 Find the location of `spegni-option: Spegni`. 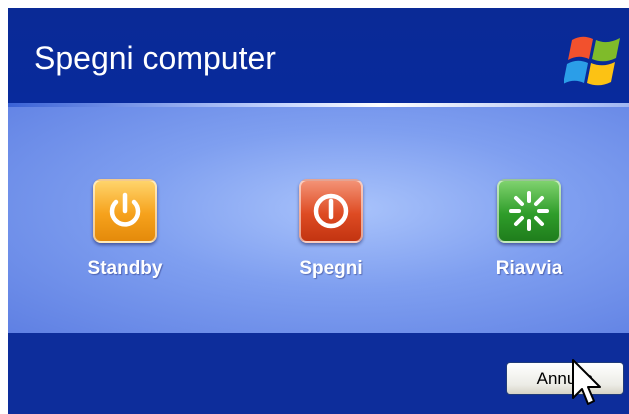

spegni-option: Spegni is located at coordinates (331, 229).